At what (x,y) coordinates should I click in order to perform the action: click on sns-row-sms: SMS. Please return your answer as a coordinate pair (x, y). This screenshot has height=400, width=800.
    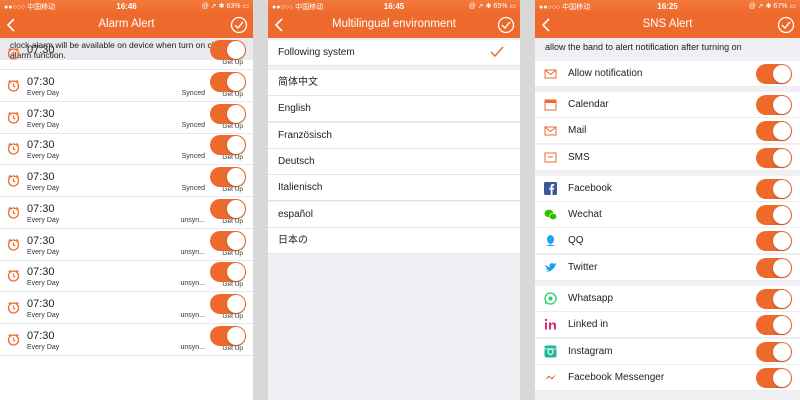
    Looking at the image, I should click on (667, 157).